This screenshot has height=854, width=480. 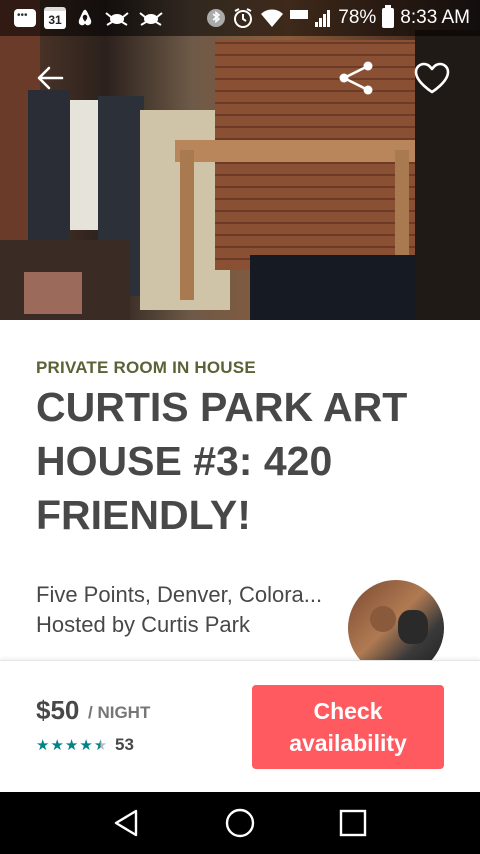 I want to click on triangle-back-icon, so click(x=125, y=823).